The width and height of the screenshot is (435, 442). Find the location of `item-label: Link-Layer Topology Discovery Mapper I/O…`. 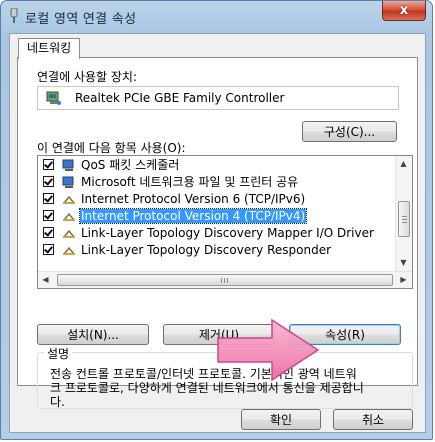

item-label: Link-Layer Topology Discovery Mapper I/O… is located at coordinates (227, 233).